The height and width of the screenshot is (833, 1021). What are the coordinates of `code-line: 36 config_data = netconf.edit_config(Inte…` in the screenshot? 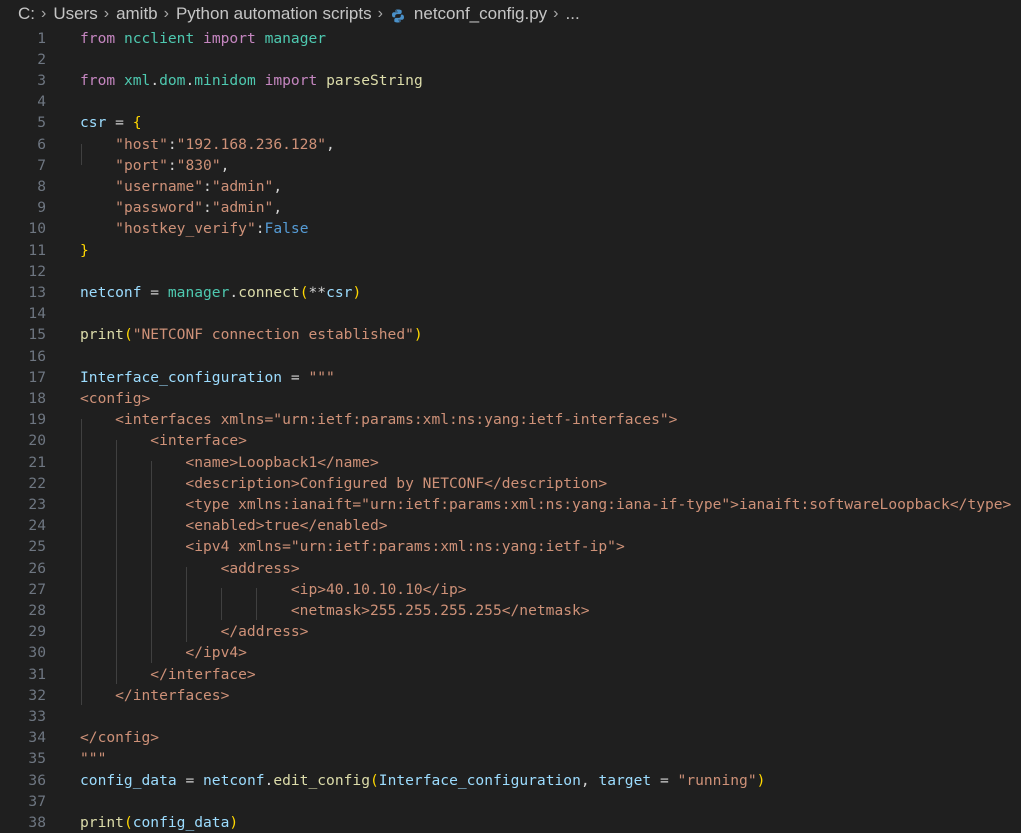 It's located at (510, 780).